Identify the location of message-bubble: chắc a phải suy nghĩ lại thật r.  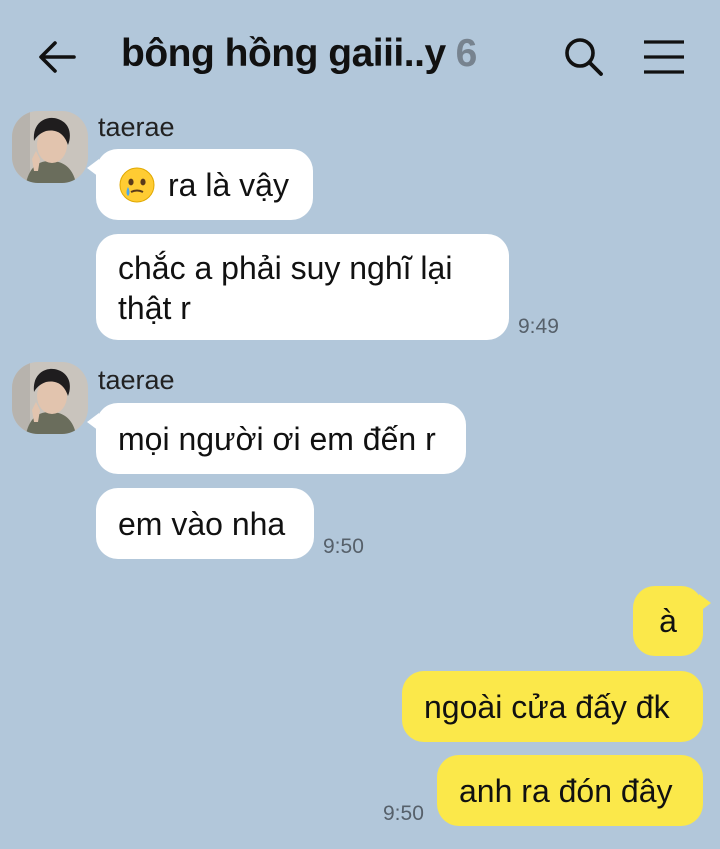
(302, 287).